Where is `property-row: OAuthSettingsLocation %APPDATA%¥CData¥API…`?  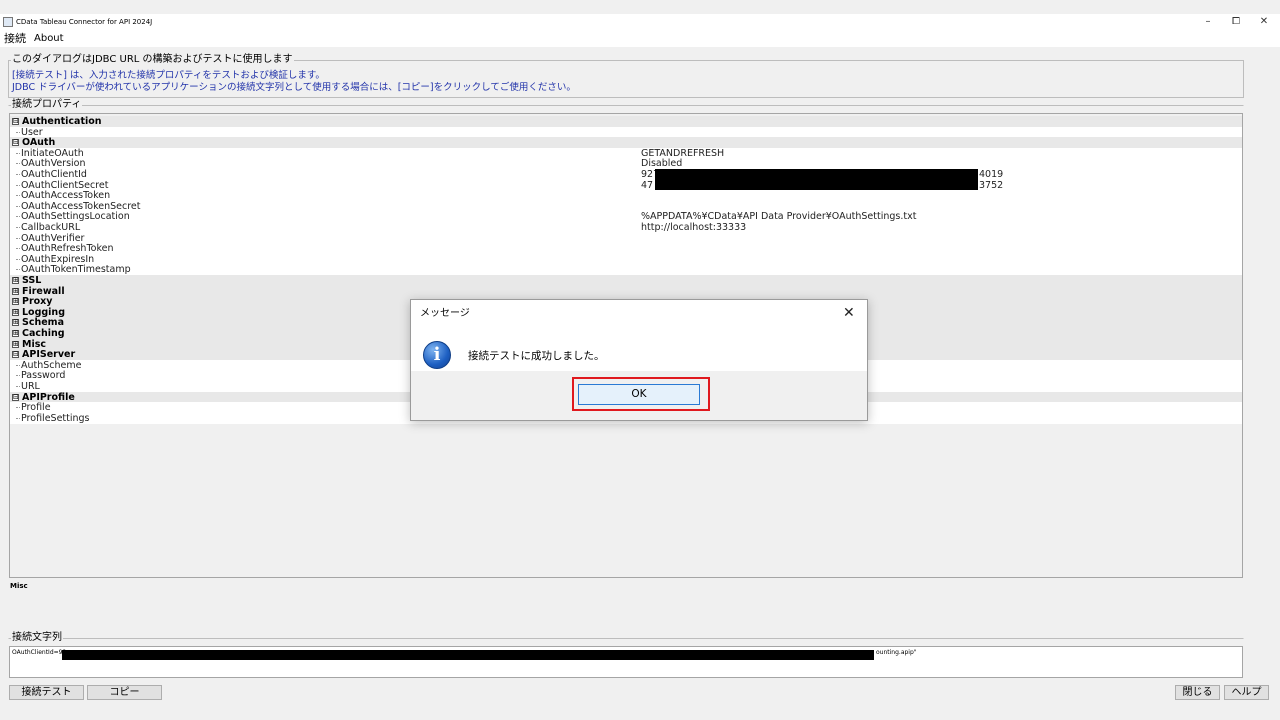
property-row: OAuthSettingsLocation %APPDATA%¥CData¥API… is located at coordinates (626, 217).